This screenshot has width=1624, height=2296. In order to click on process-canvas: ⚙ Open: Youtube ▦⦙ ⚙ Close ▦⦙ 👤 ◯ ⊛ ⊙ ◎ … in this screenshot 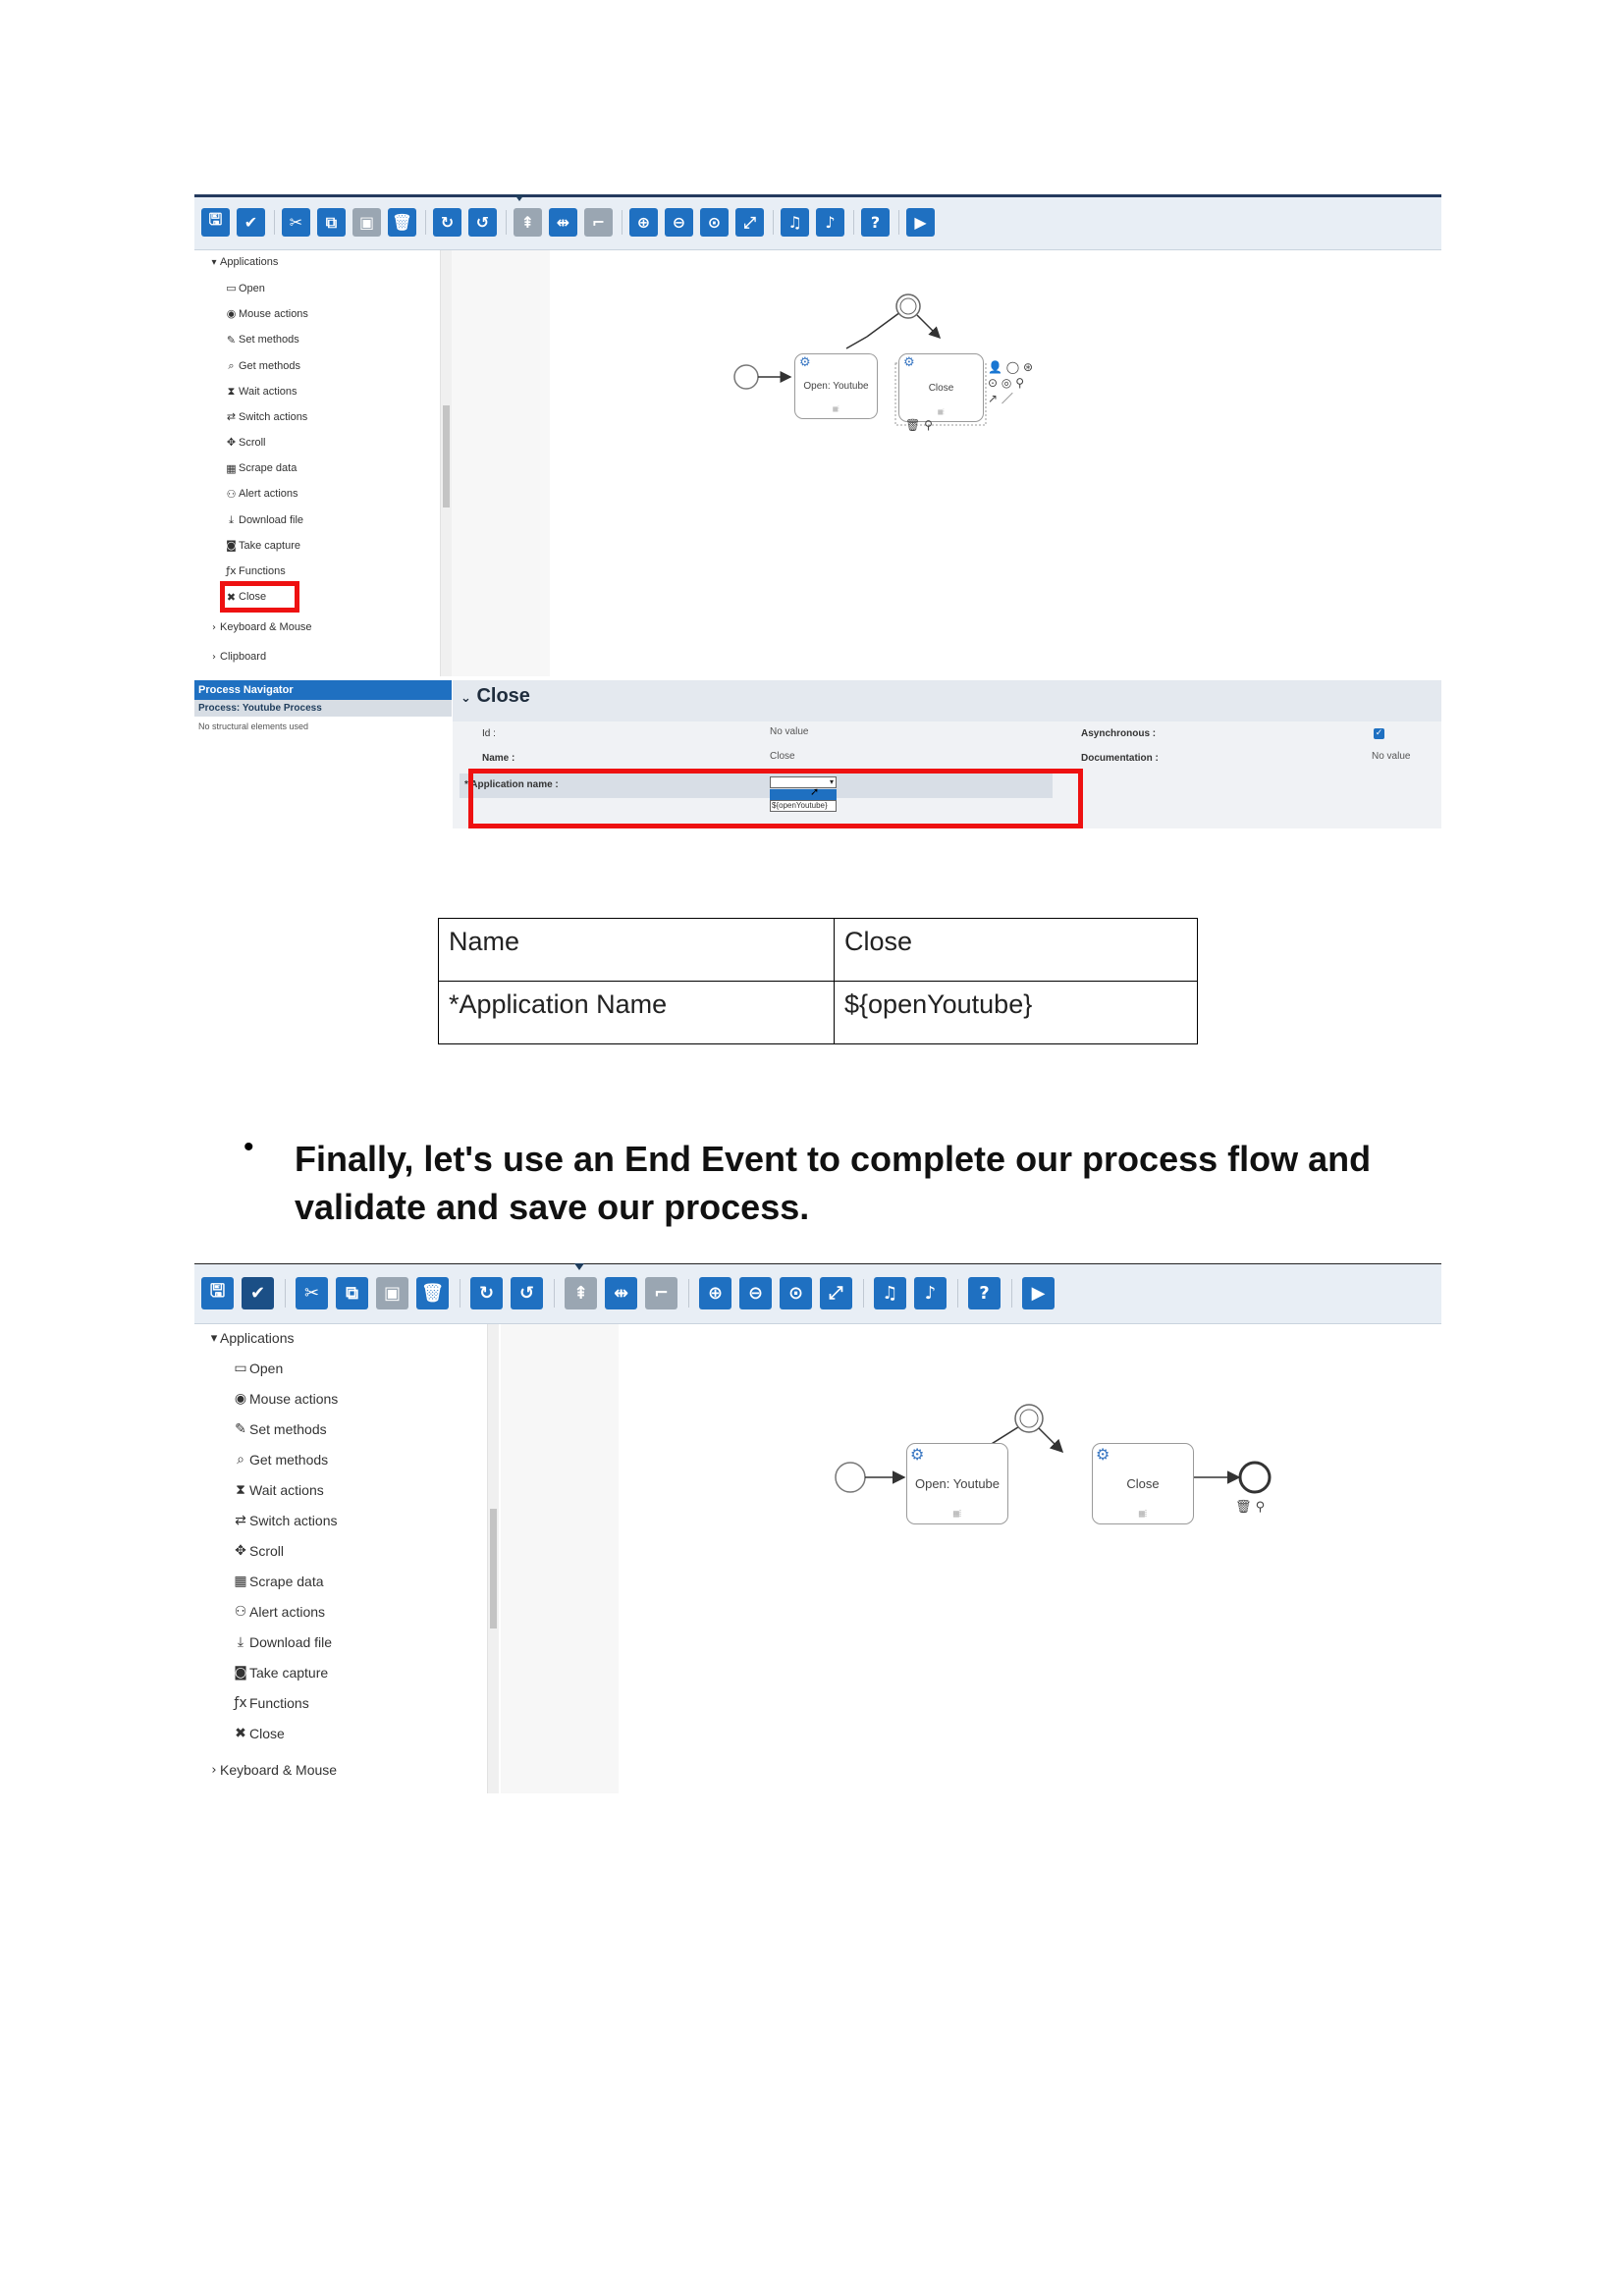, I will do `click(995, 463)`.